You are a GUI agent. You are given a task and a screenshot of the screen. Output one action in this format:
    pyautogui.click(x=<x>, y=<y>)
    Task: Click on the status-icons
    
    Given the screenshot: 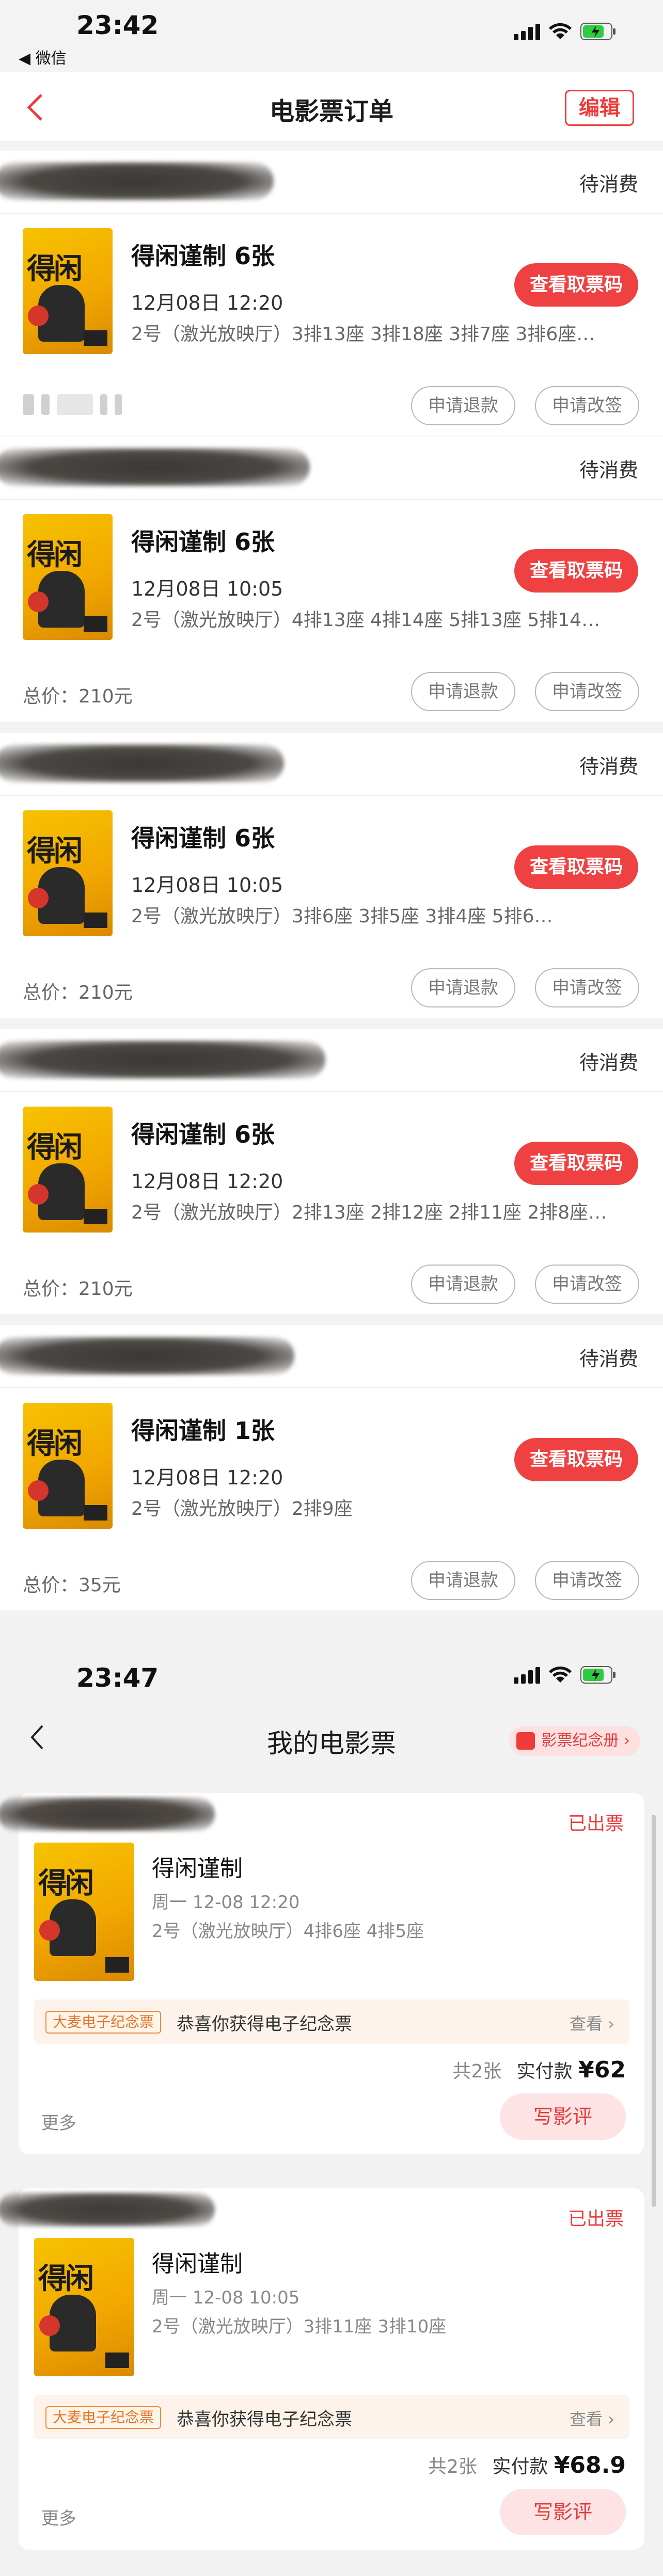 What is the action you would take?
    pyautogui.click(x=565, y=1675)
    